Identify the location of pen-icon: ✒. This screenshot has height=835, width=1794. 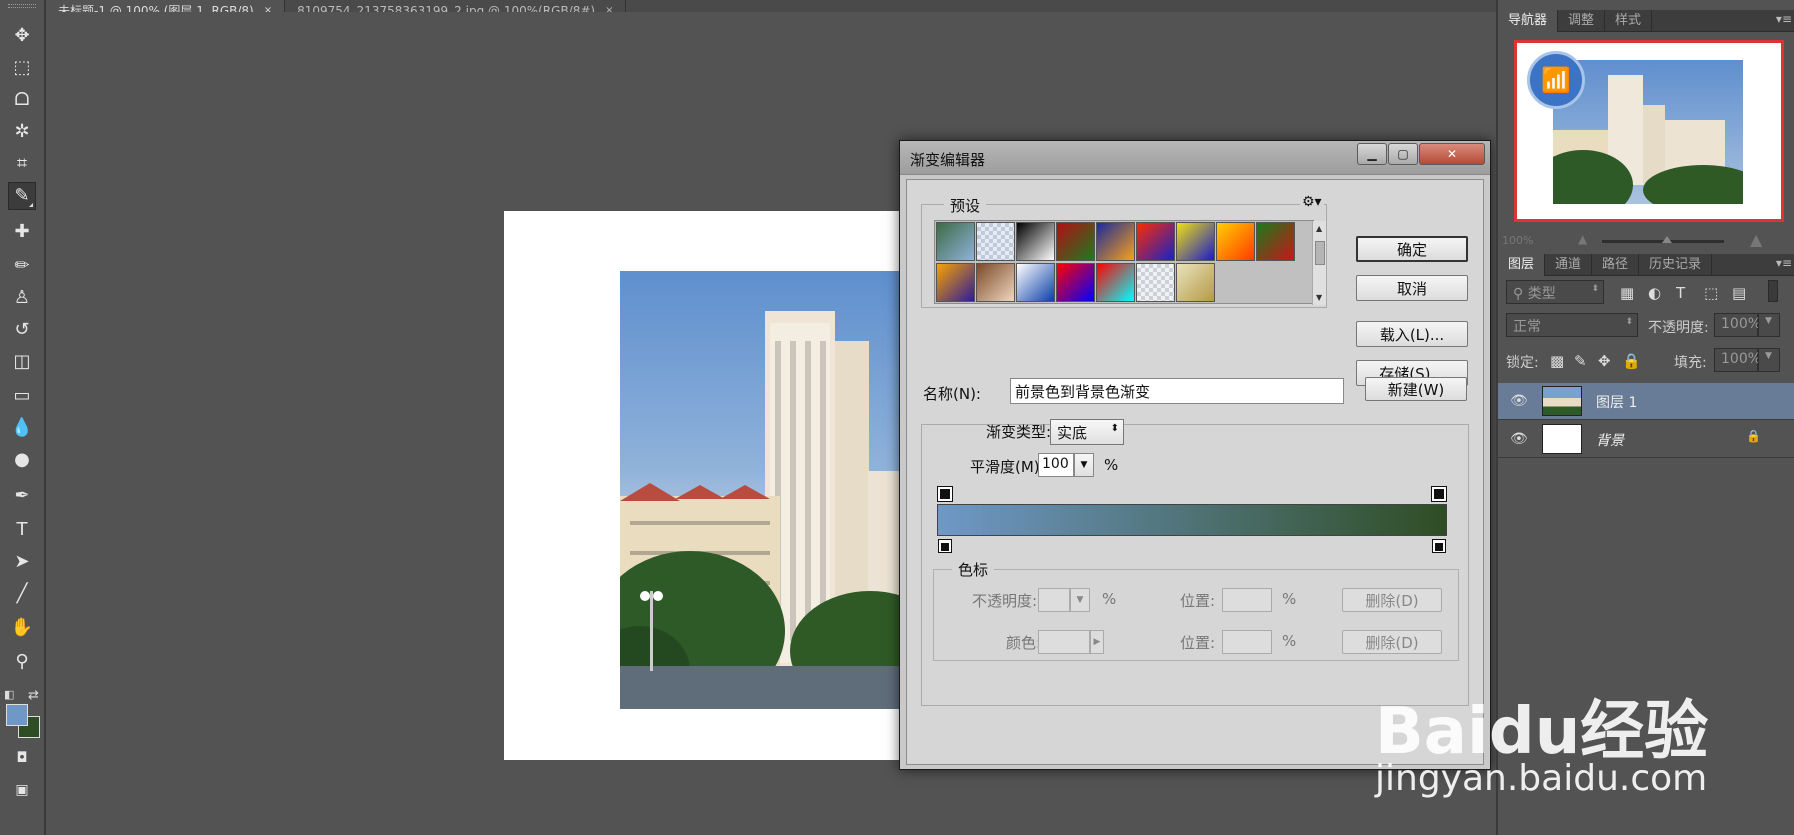
(22, 496).